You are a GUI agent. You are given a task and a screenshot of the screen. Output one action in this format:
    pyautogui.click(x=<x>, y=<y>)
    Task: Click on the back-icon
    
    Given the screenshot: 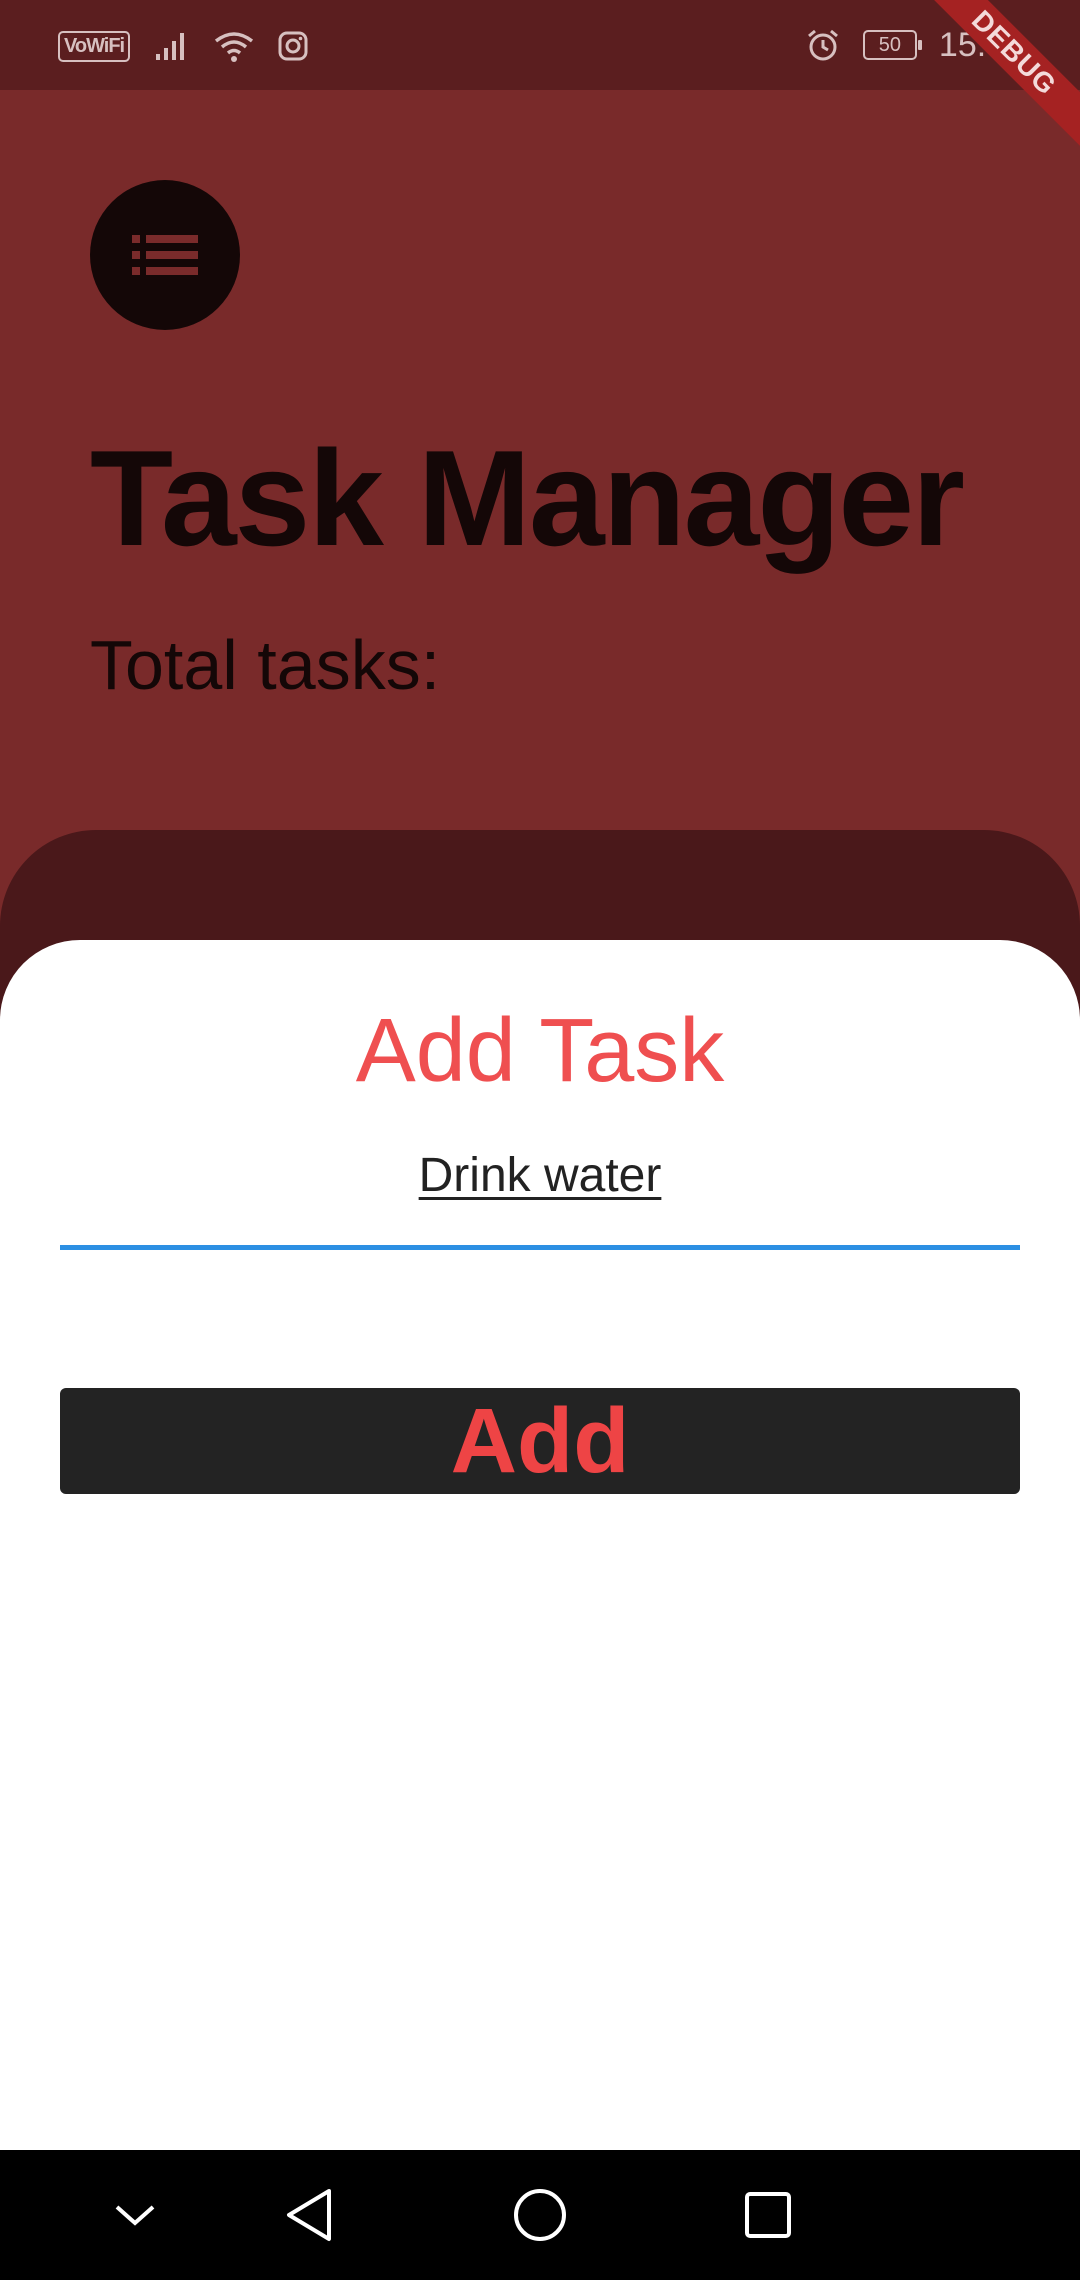 What is the action you would take?
    pyautogui.click(x=309, y=2215)
    